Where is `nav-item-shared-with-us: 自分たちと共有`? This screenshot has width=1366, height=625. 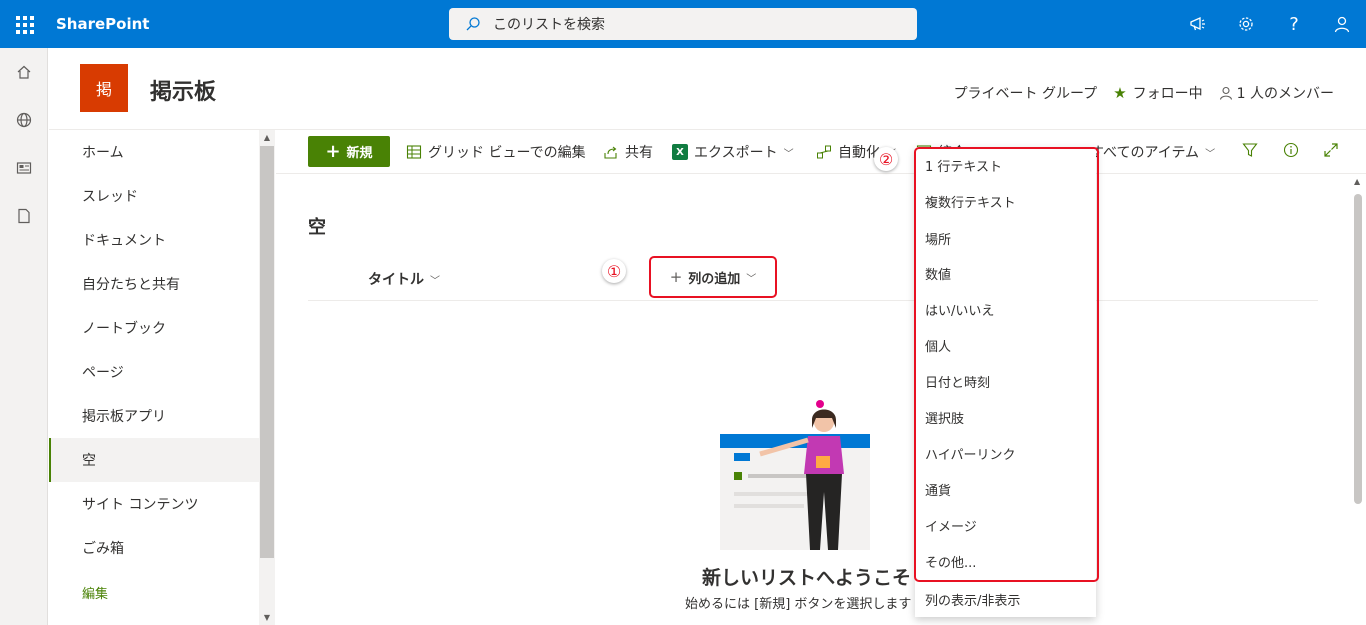
nav-item-shared-with-us: 自分たちと共有 is located at coordinates (154, 284).